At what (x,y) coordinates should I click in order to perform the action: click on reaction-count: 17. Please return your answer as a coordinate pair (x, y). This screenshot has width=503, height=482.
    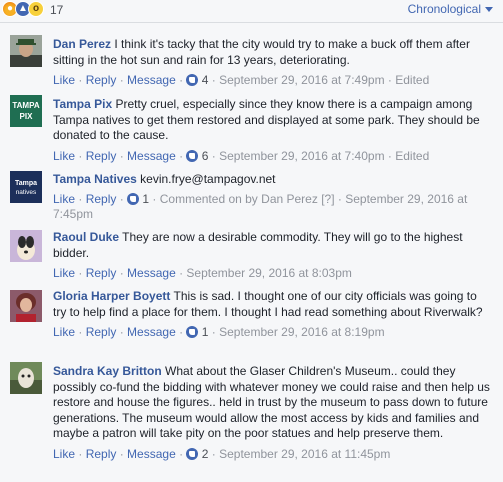
    Looking at the image, I should click on (57, 10).